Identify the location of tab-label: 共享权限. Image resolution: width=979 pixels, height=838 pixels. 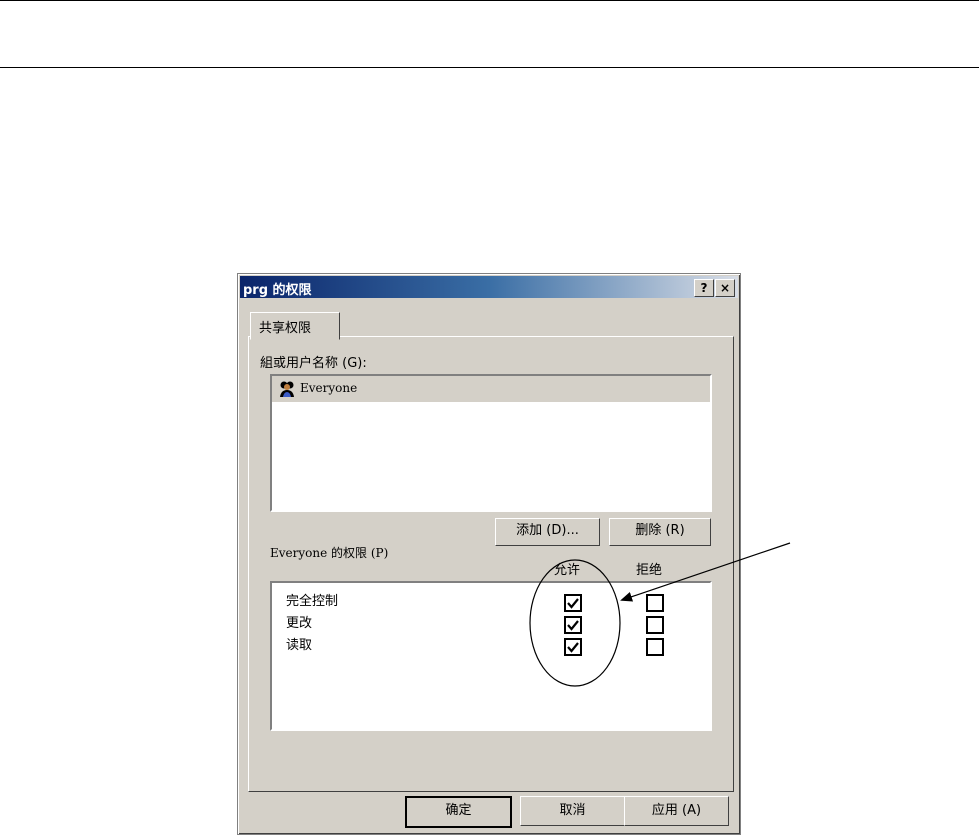
(285, 328).